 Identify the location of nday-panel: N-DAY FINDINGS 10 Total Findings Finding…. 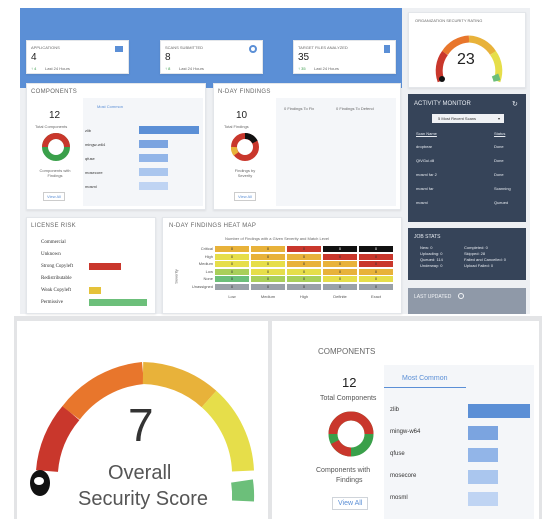
(307, 146).